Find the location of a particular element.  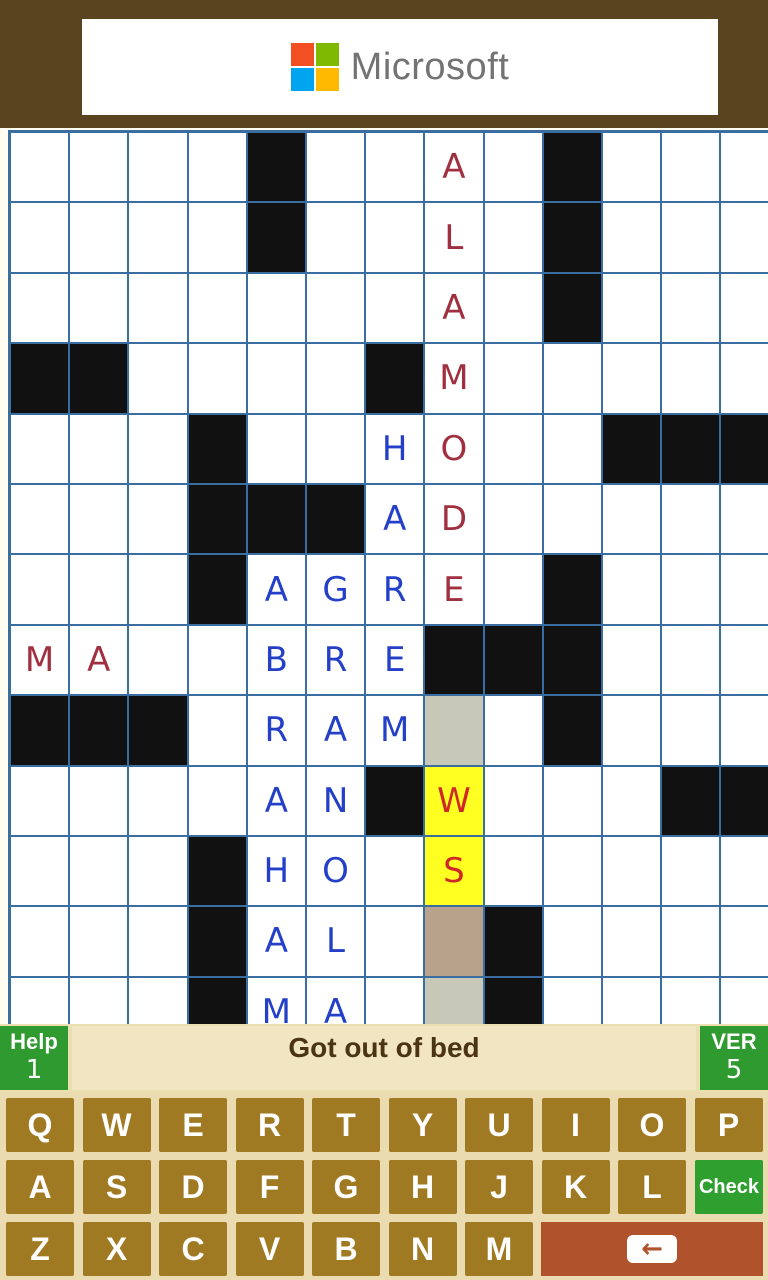

check-button: Check is located at coordinates (729, 1187).